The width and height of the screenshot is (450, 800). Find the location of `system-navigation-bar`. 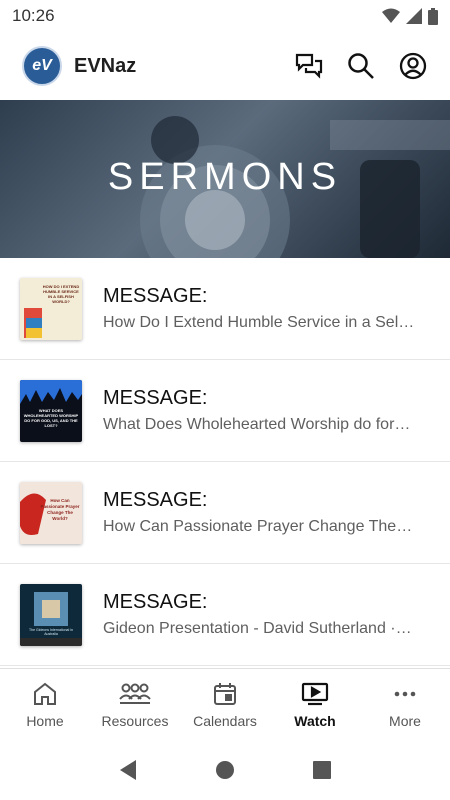

system-navigation-bar is located at coordinates (225, 770).